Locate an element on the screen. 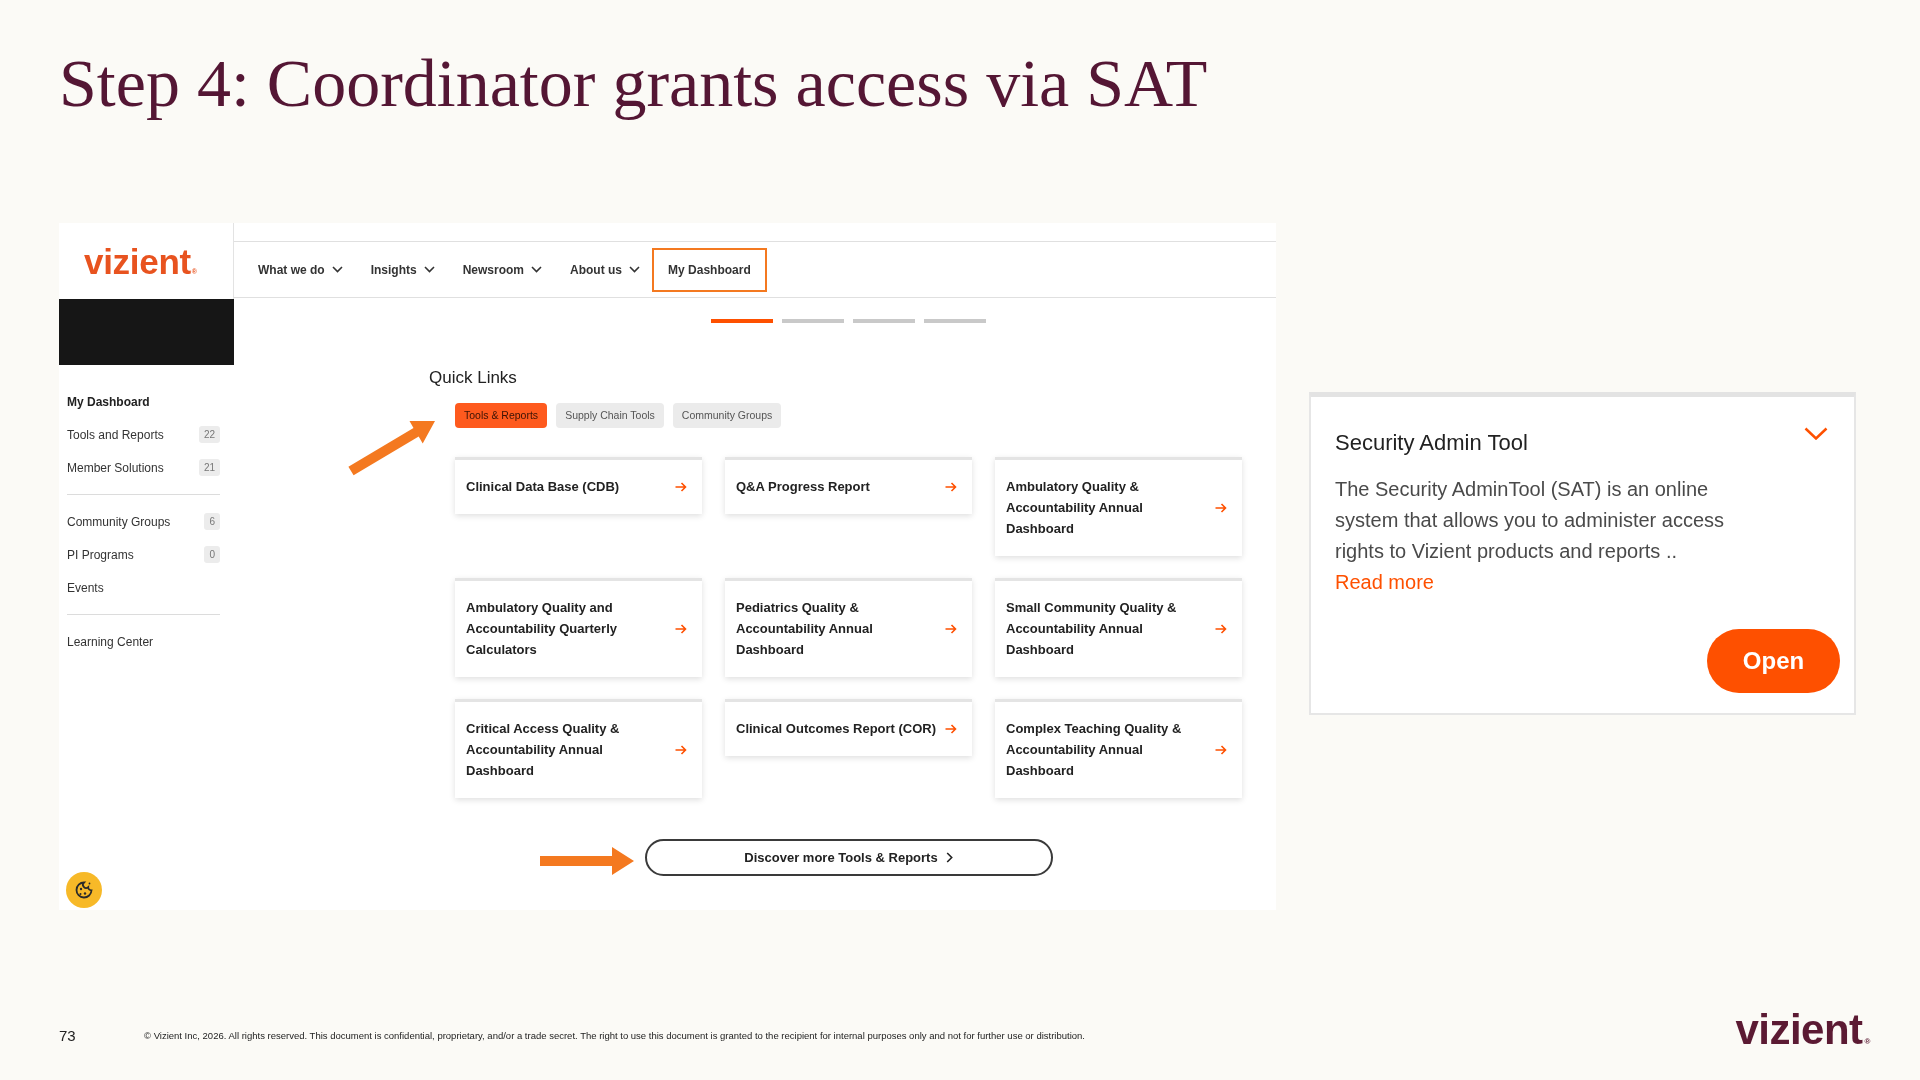  link-card: Critical Access Quality & Accountability Annual Dashboard is located at coordinates (578, 748).